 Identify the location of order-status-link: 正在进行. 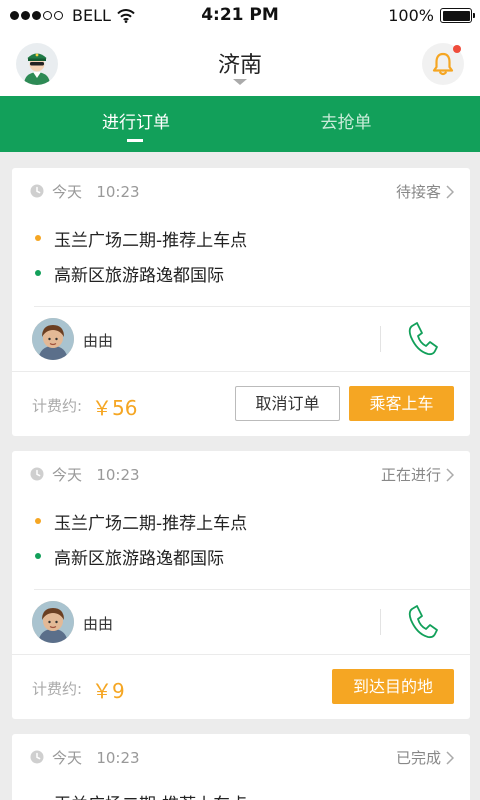
(417, 474).